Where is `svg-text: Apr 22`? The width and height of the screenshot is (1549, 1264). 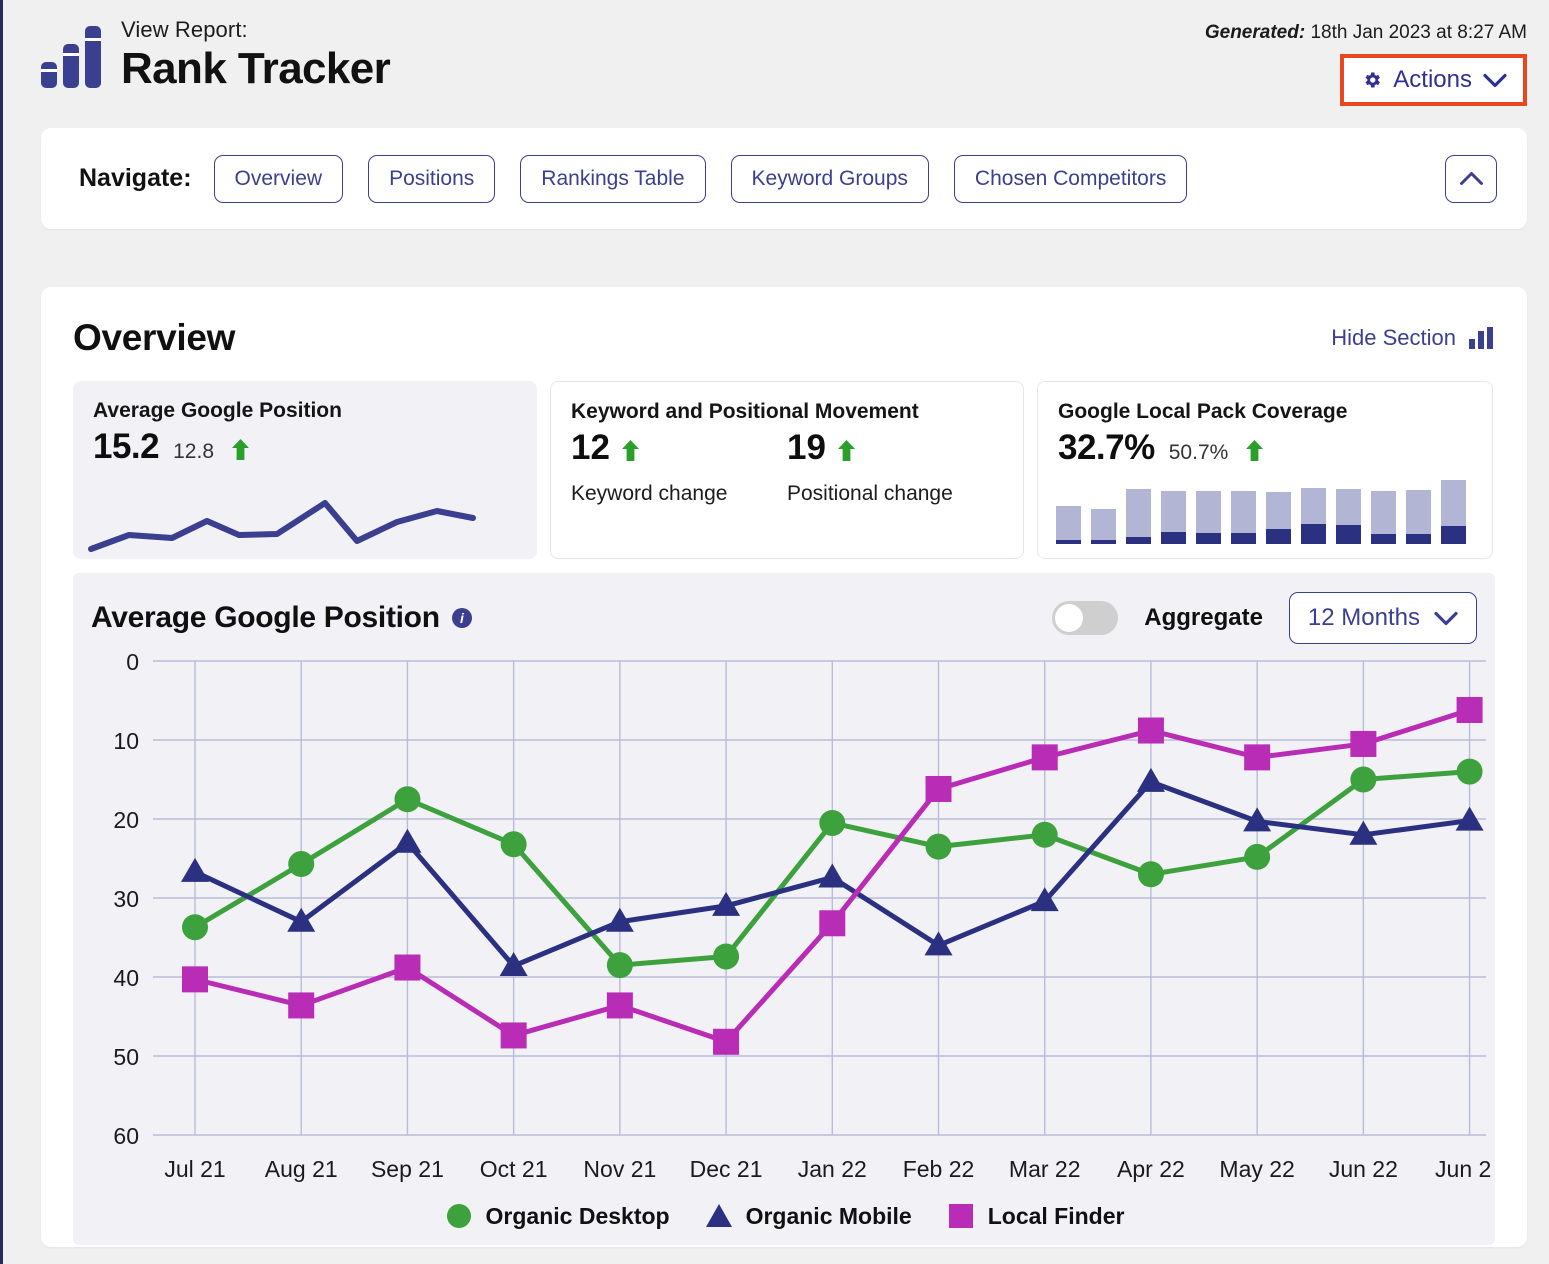
svg-text: Apr 22 is located at coordinates (1151, 1169).